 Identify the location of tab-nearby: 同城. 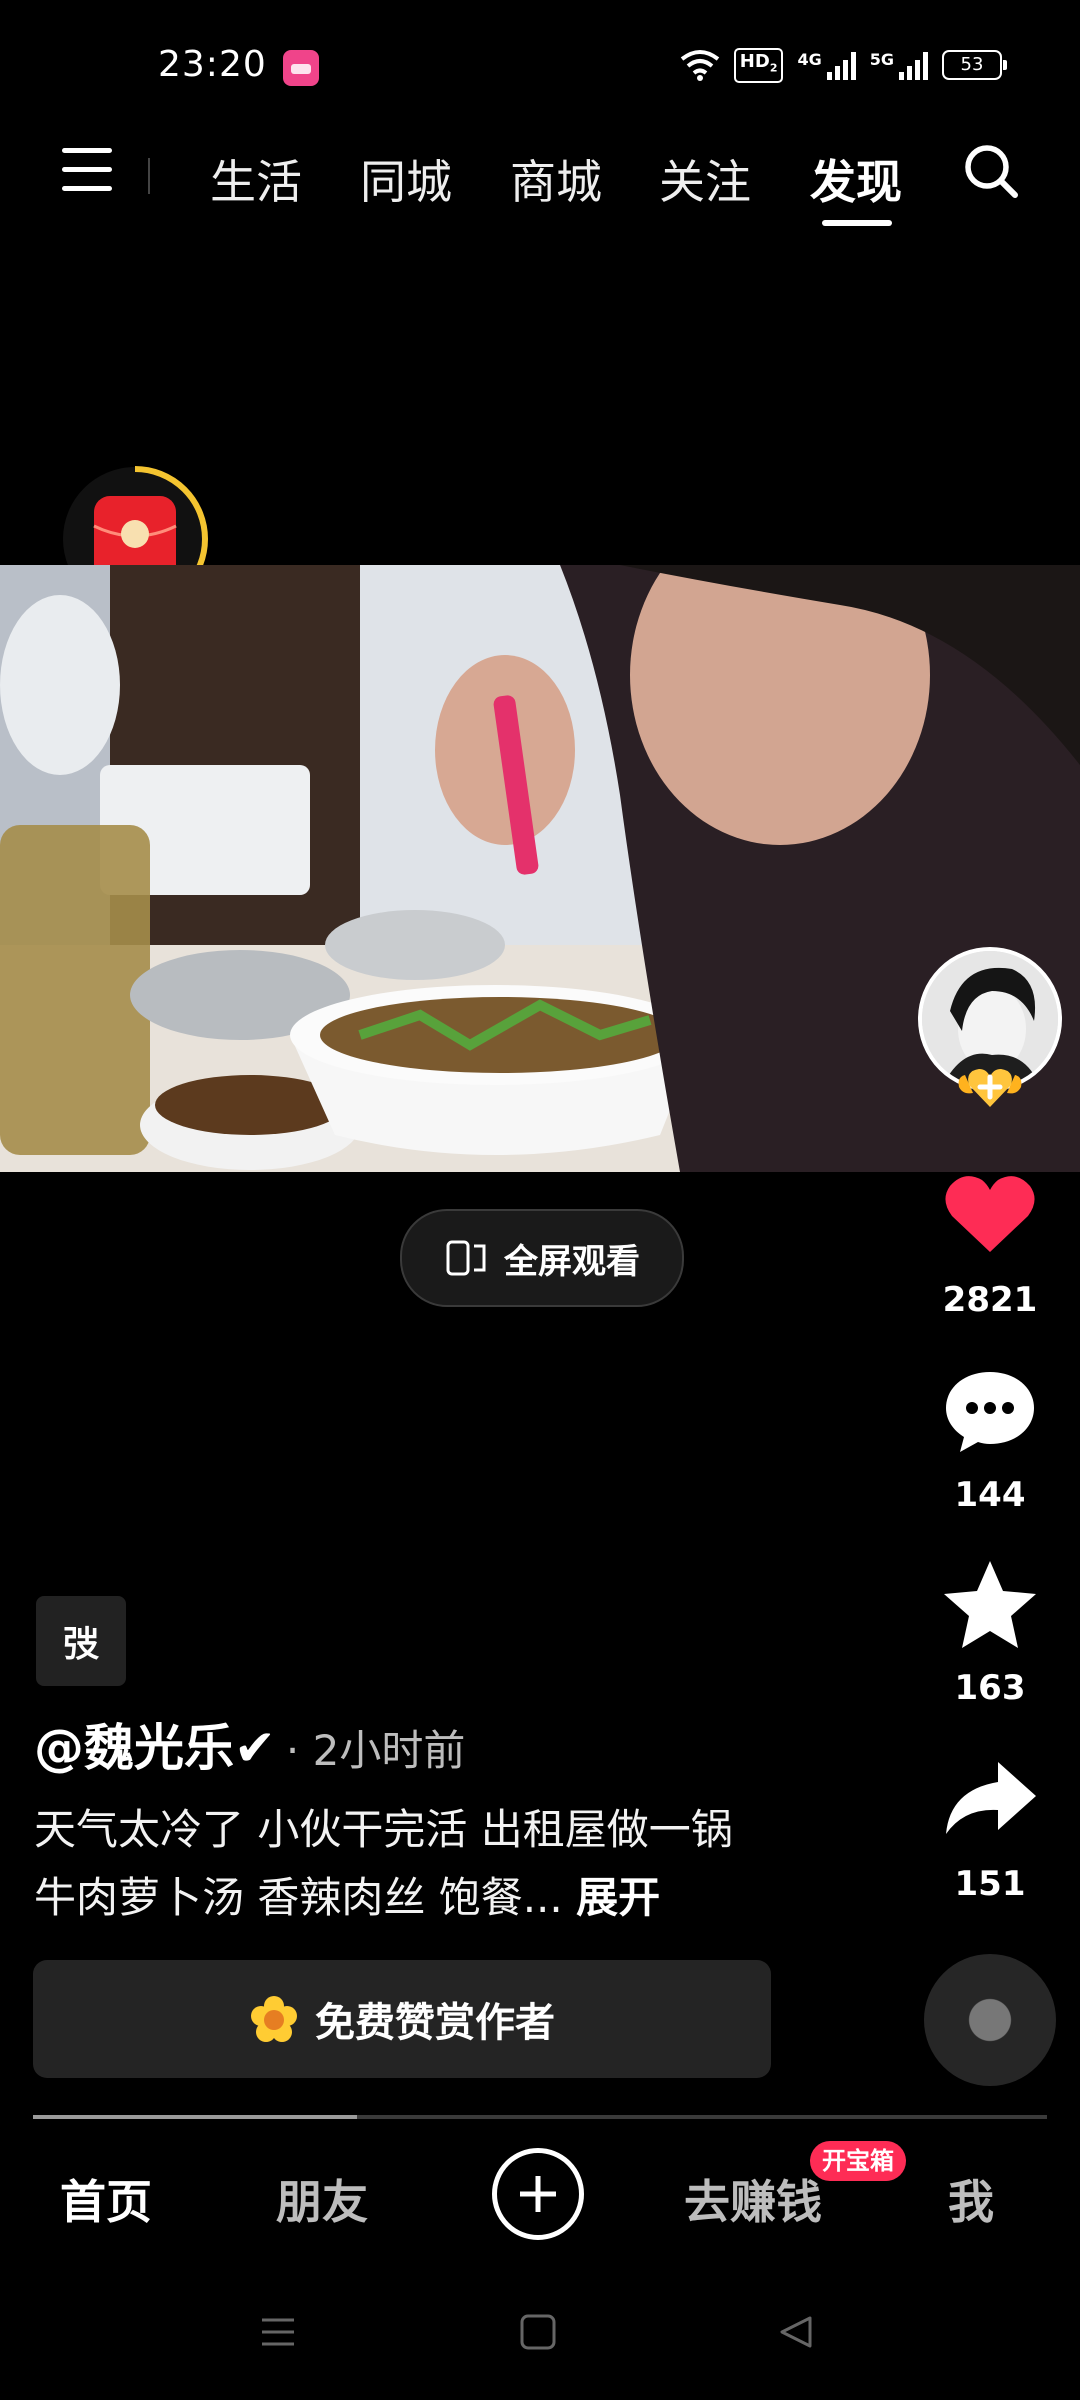
(406, 179).